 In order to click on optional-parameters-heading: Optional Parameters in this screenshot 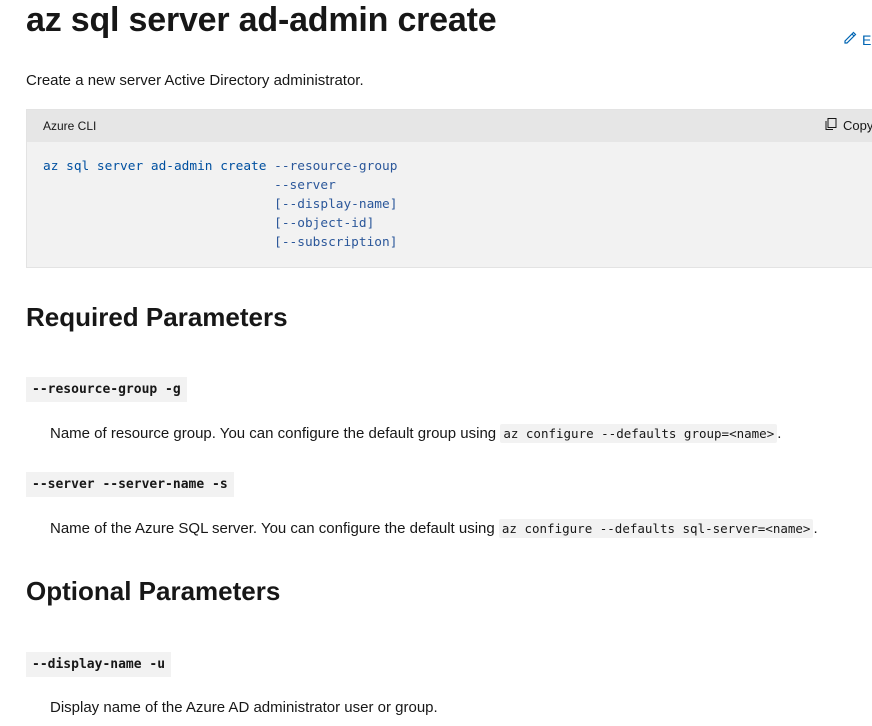, I will do `click(153, 591)`.